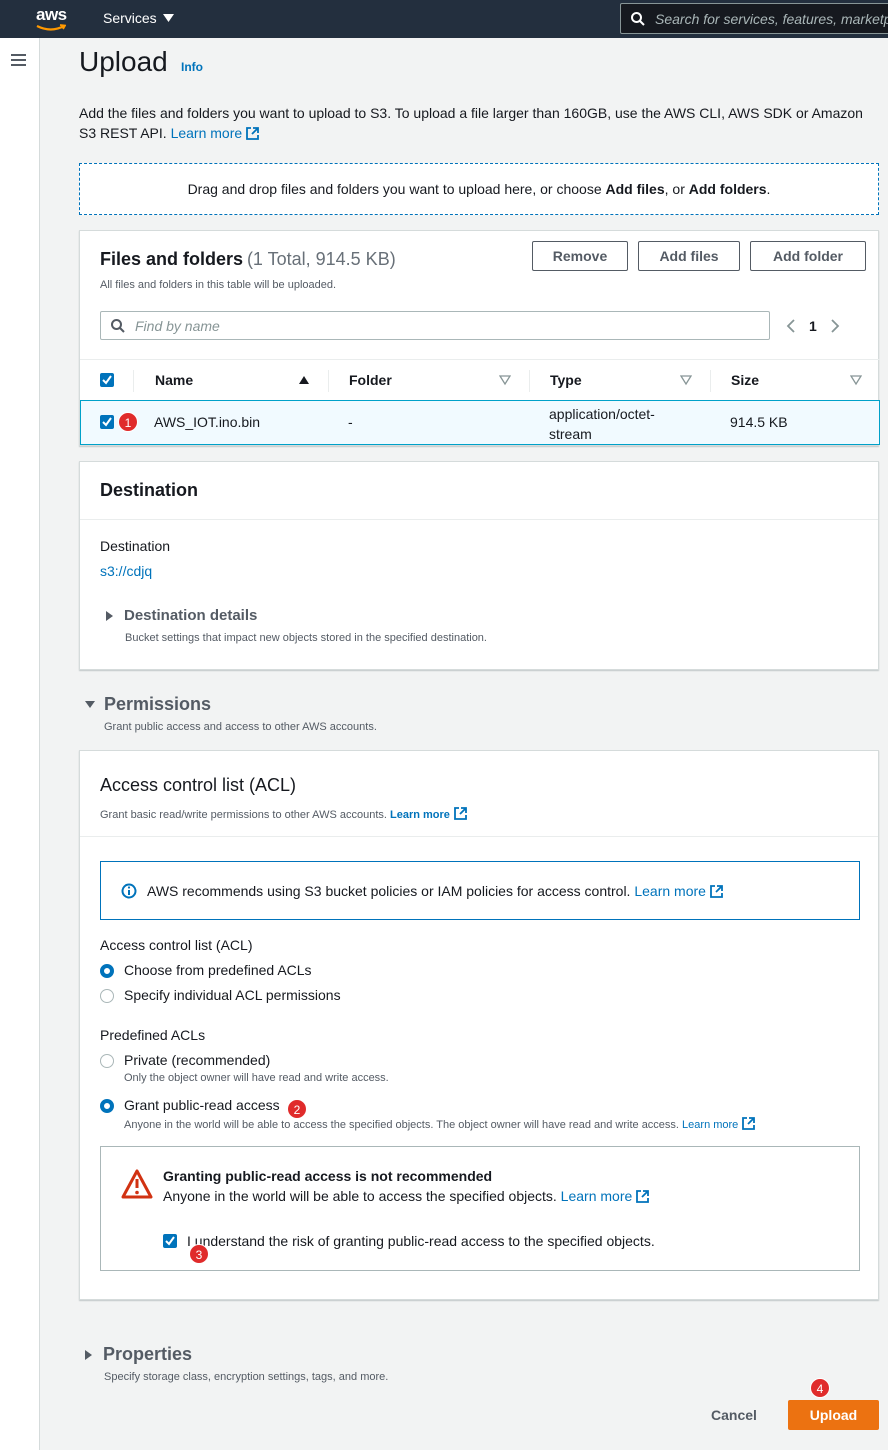 The image size is (888, 1450). I want to click on remove-button: Remove, so click(580, 256).